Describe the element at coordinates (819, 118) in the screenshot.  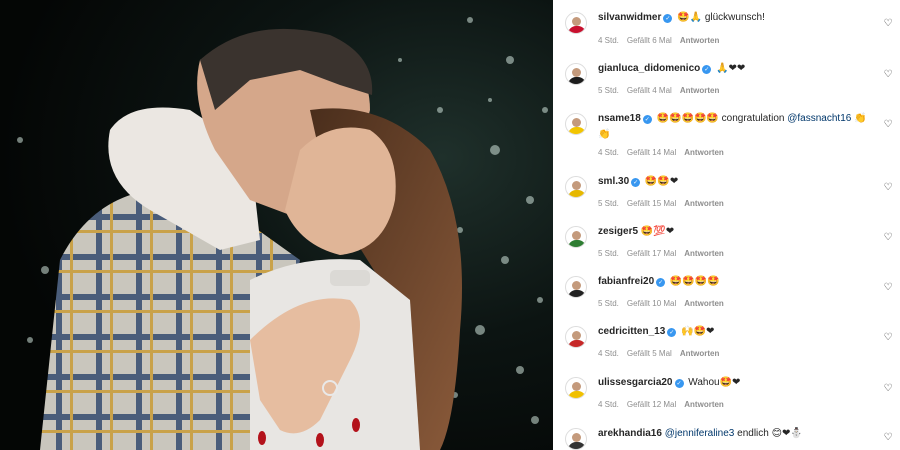
I see `comment-mention: @fassnacht16` at that location.